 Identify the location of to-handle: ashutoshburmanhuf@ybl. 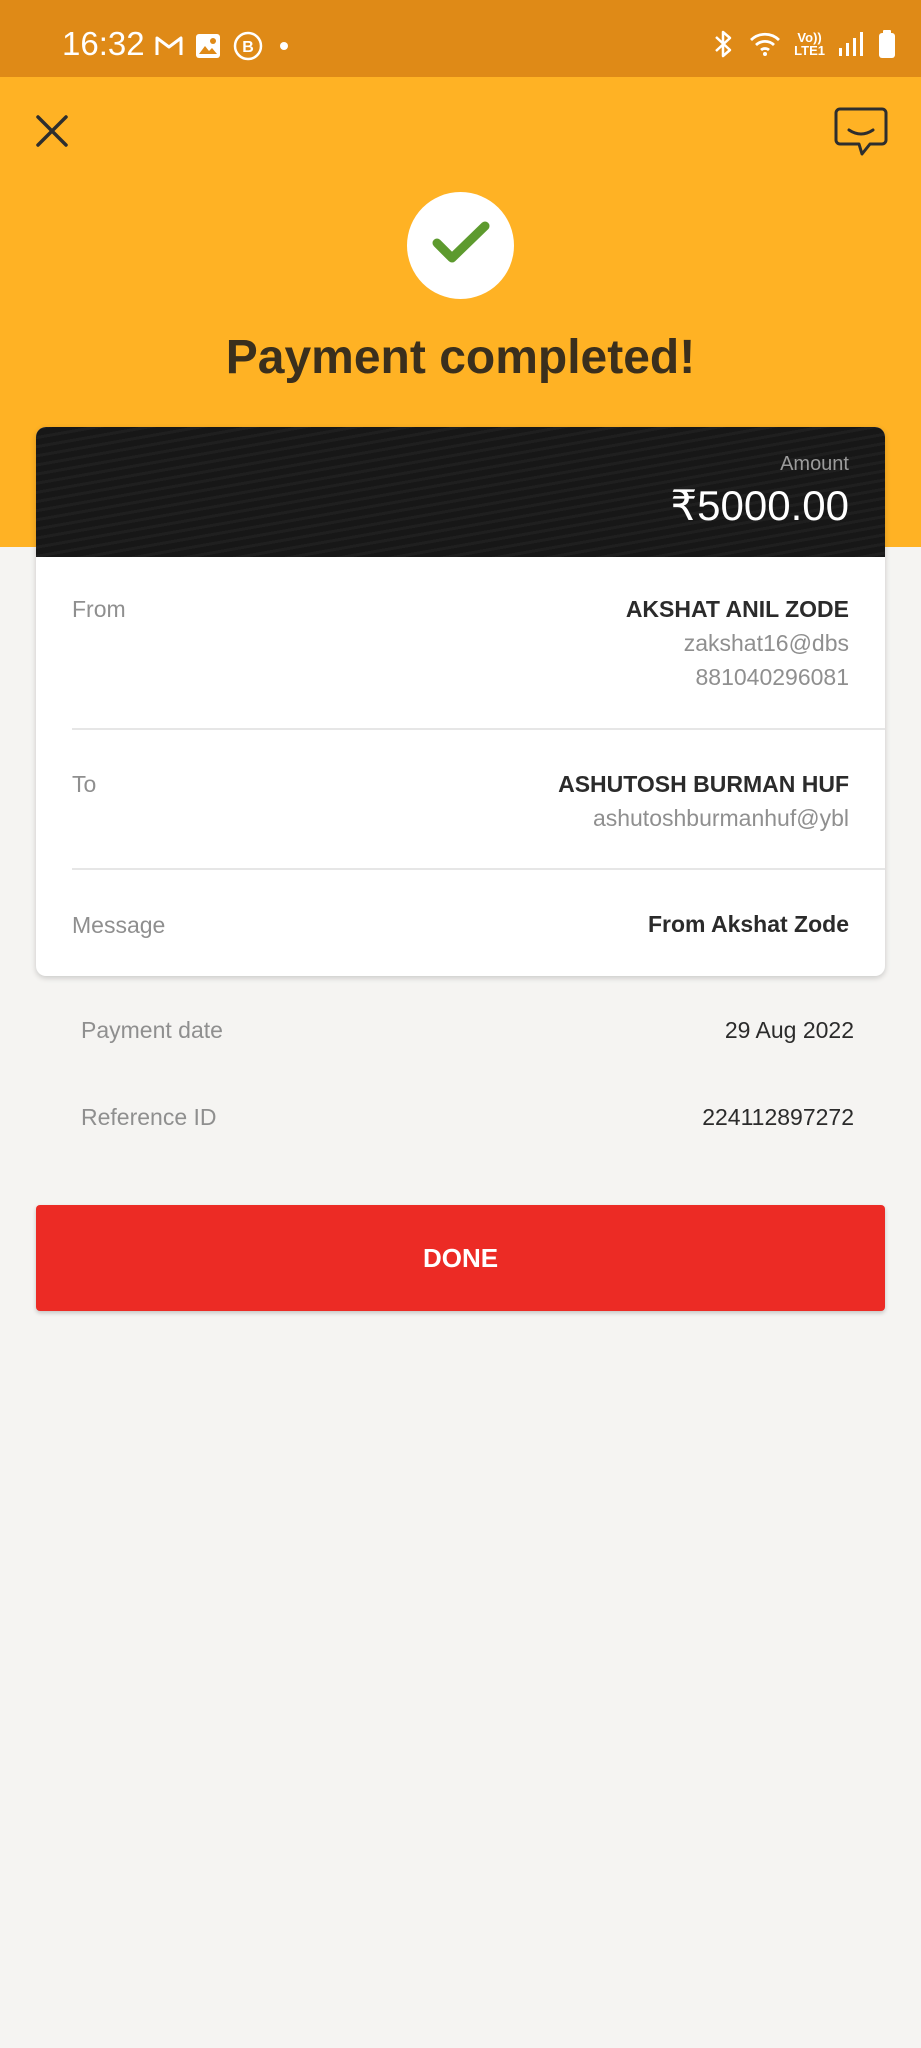
(720, 818).